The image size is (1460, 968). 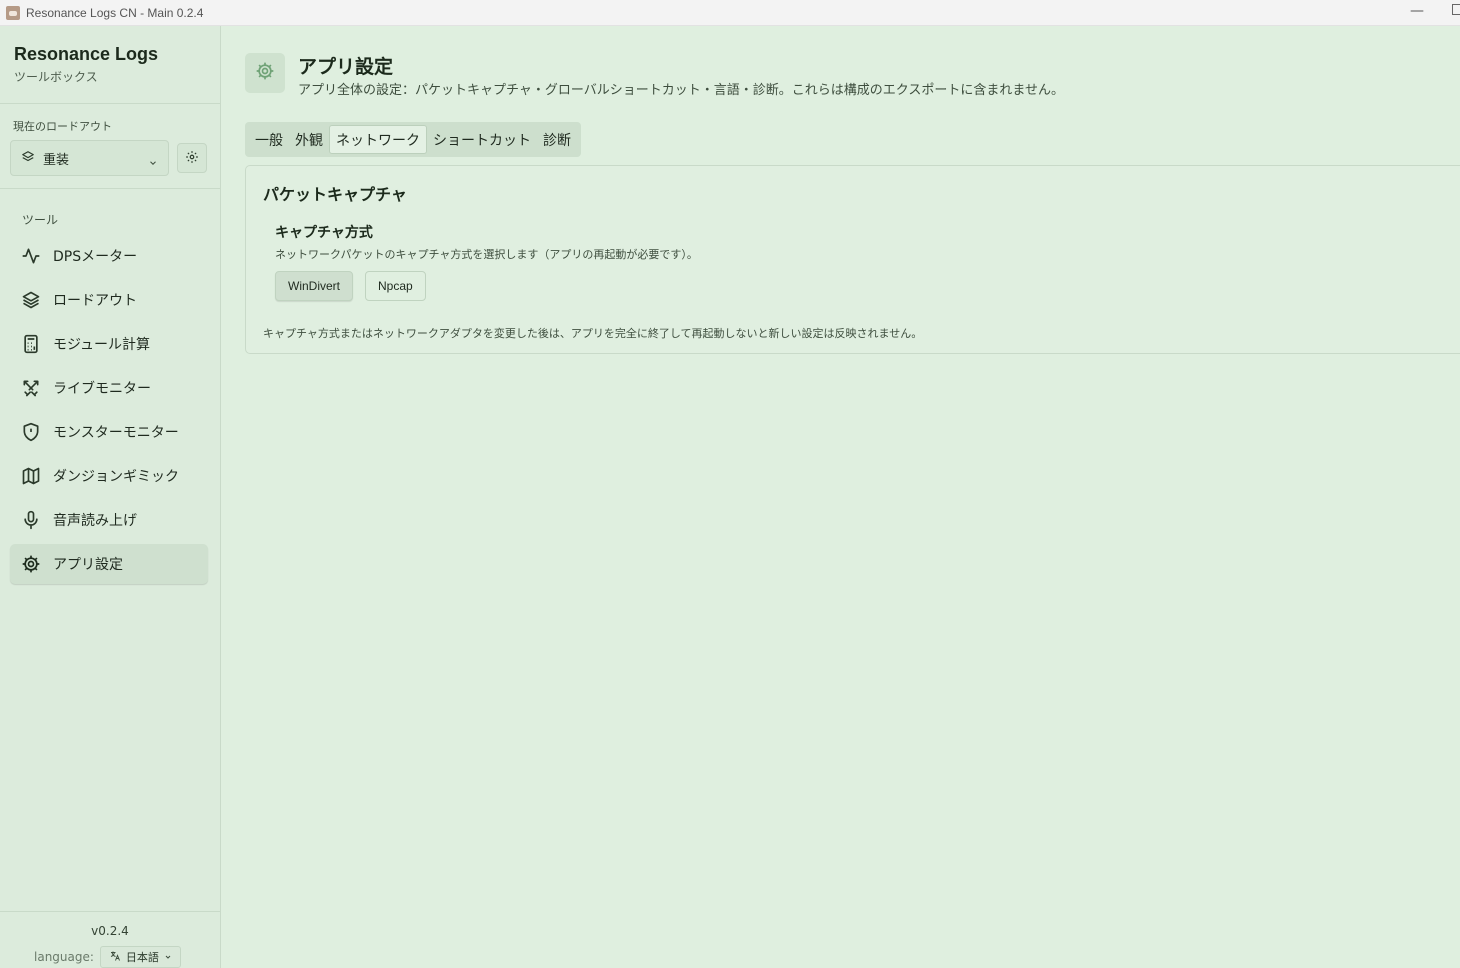 I want to click on tab-diagnostics: 診断, so click(x=557, y=139).